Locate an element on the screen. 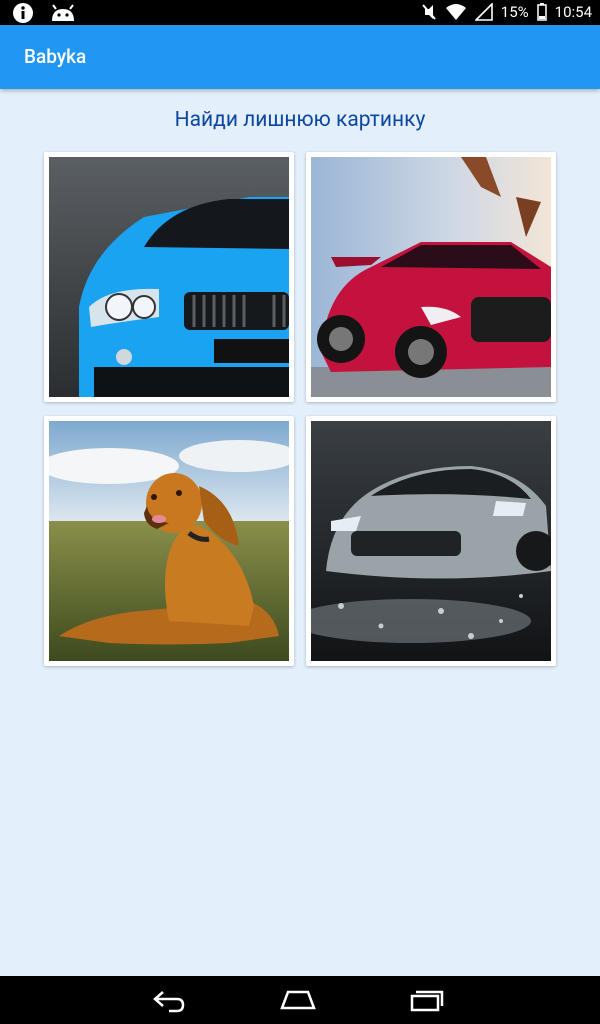  picture-tile-blue-car is located at coordinates (169, 277).